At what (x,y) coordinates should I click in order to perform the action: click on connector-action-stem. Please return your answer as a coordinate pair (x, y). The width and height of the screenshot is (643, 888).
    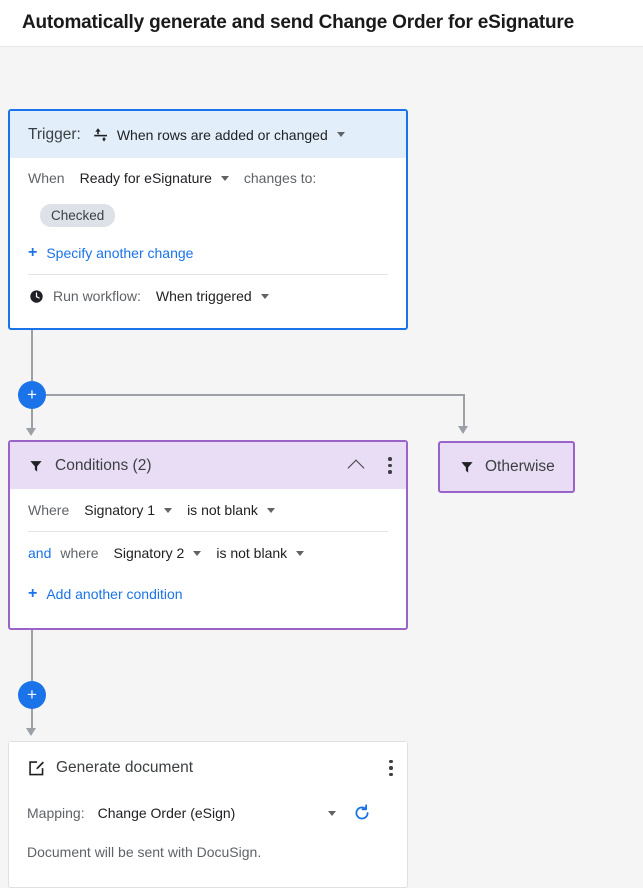
    Looking at the image, I should click on (32, 719).